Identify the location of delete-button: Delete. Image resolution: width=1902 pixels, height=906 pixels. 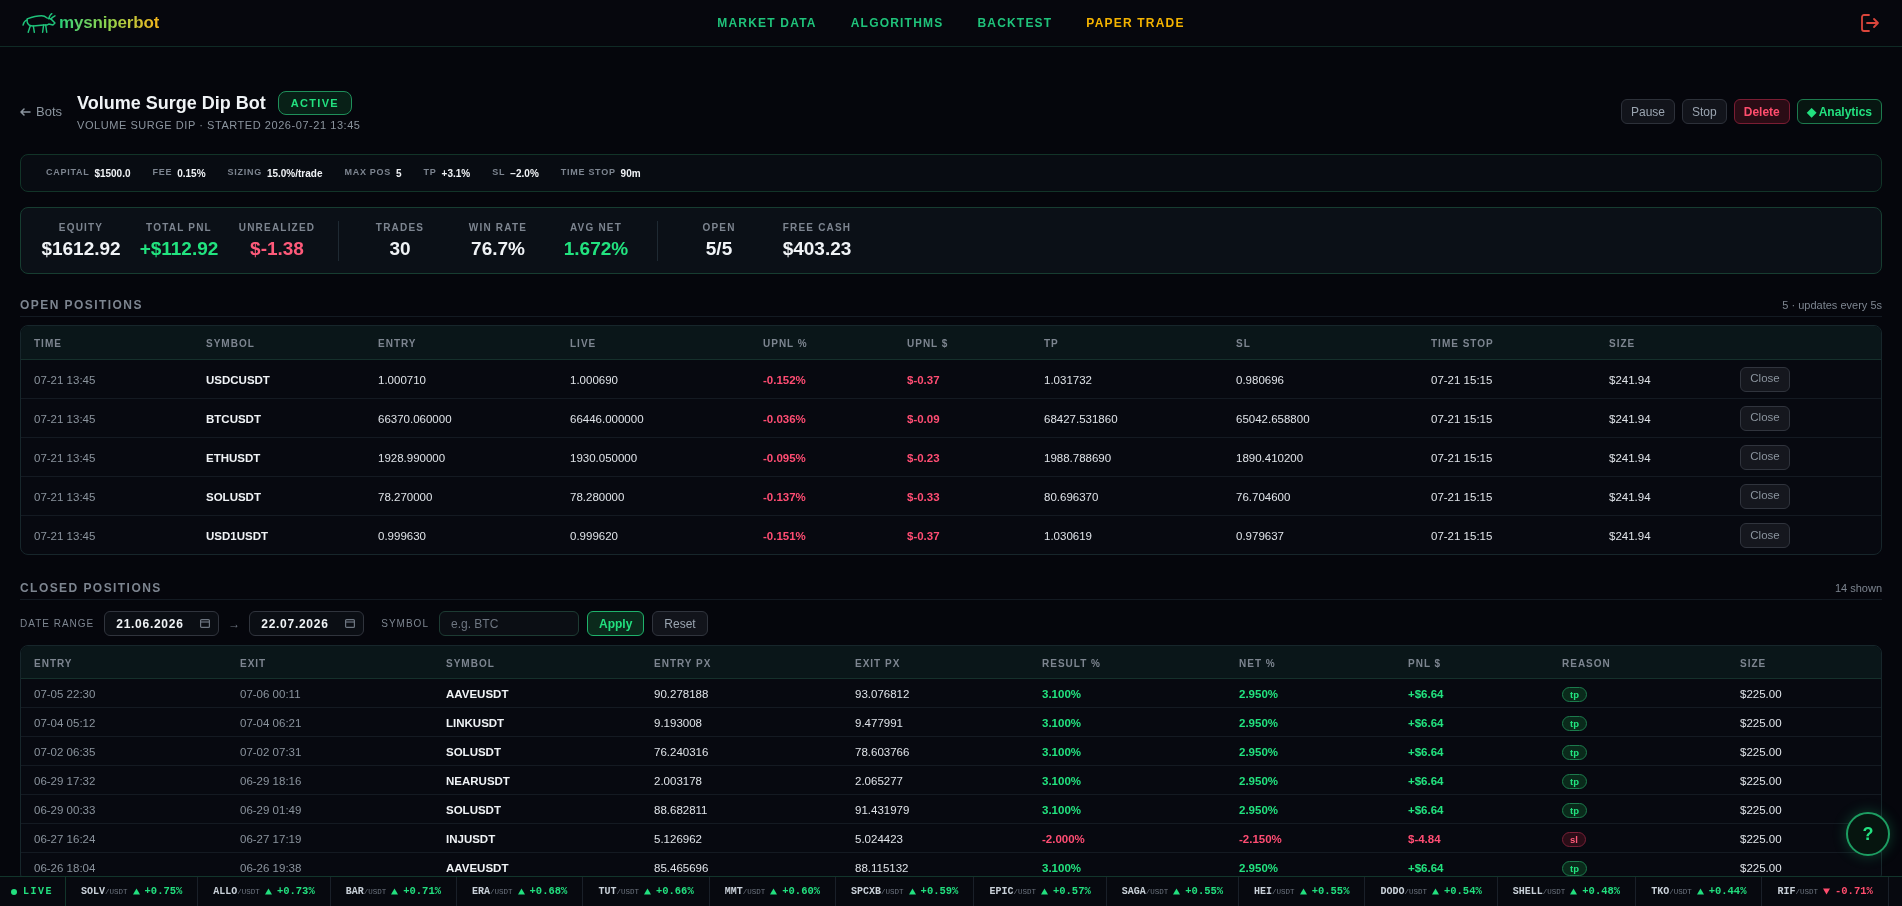
(1761, 111).